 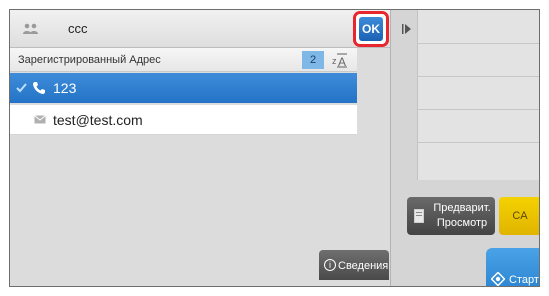 I want to click on people-icon, so click(x=30, y=28).